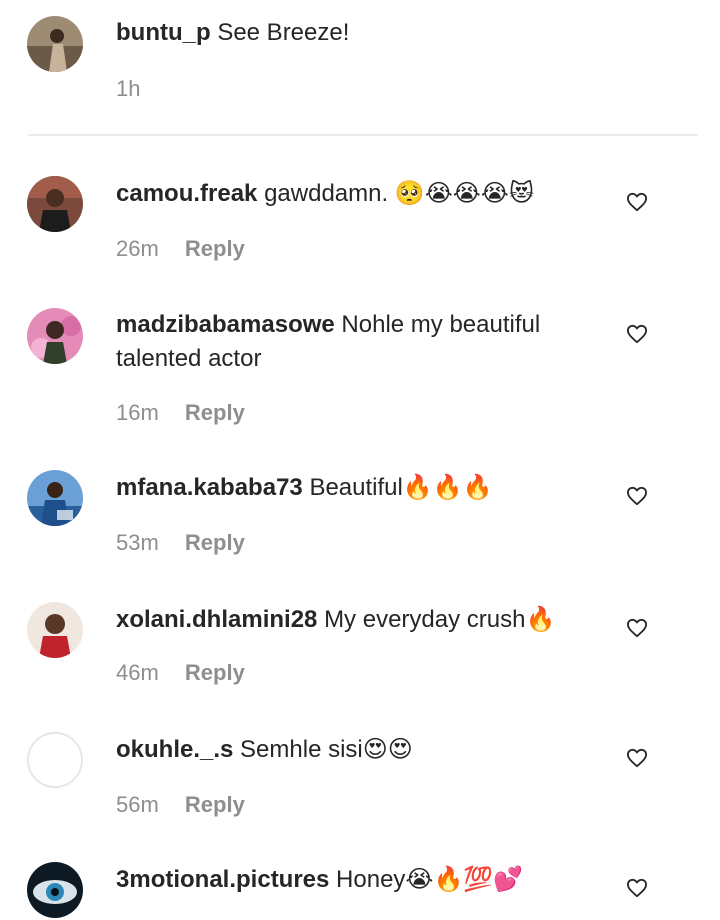 The image size is (720, 920). What do you see at coordinates (180, 673) in the screenshot?
I see `comment-meta: 46m Reply` at bounding box center [180, 673].